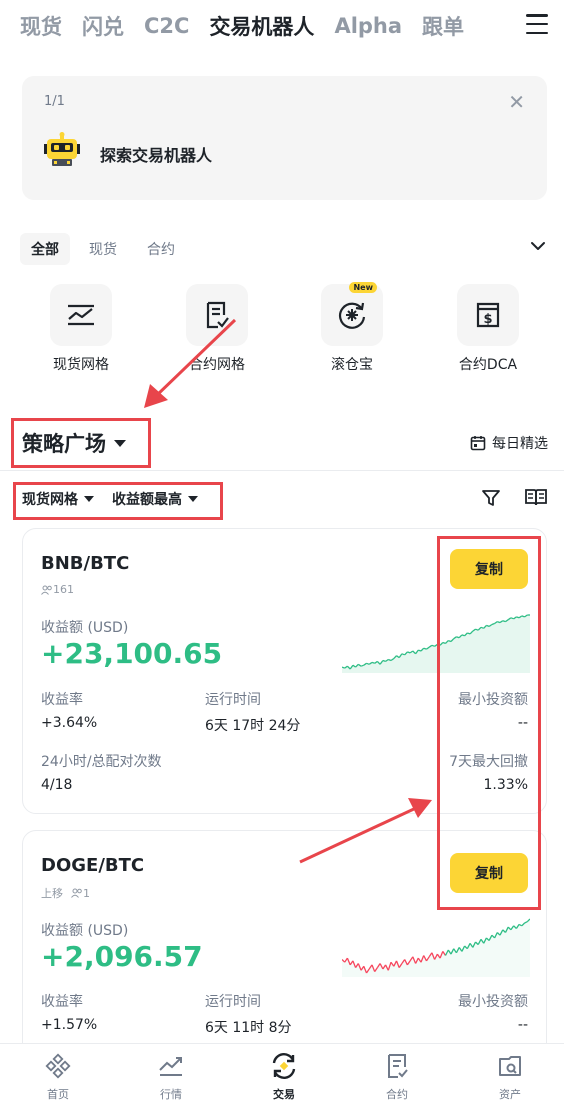 This screenshot has height=1106, width=564. I want to click on filter-icon, so click(491, 498).